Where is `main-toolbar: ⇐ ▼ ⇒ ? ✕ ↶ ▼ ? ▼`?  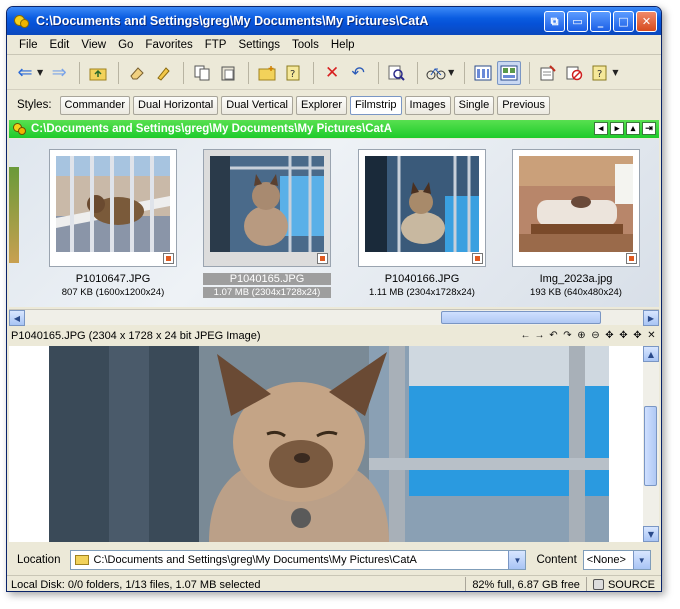
main-toolbar: ⇐ ▼ ⇒ ? ✕ ↶ ▼ ? ▼ is located at coordinates (334, 73).